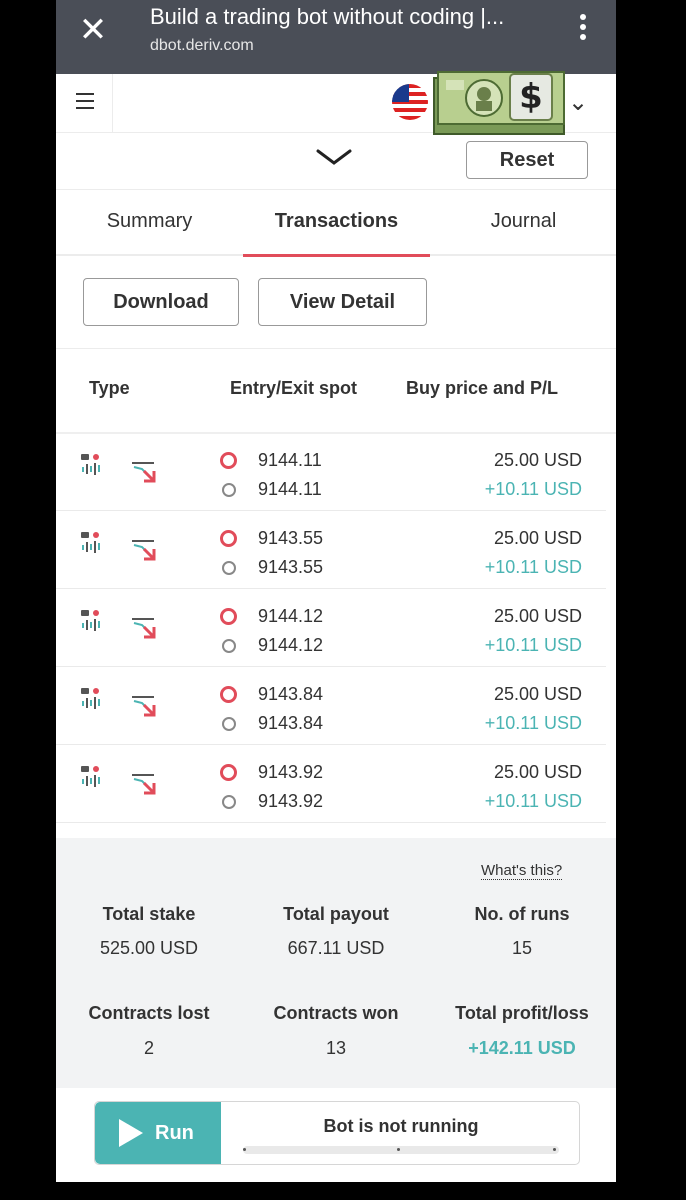  I want to click on close-icon: ✕, so click(93, 30).